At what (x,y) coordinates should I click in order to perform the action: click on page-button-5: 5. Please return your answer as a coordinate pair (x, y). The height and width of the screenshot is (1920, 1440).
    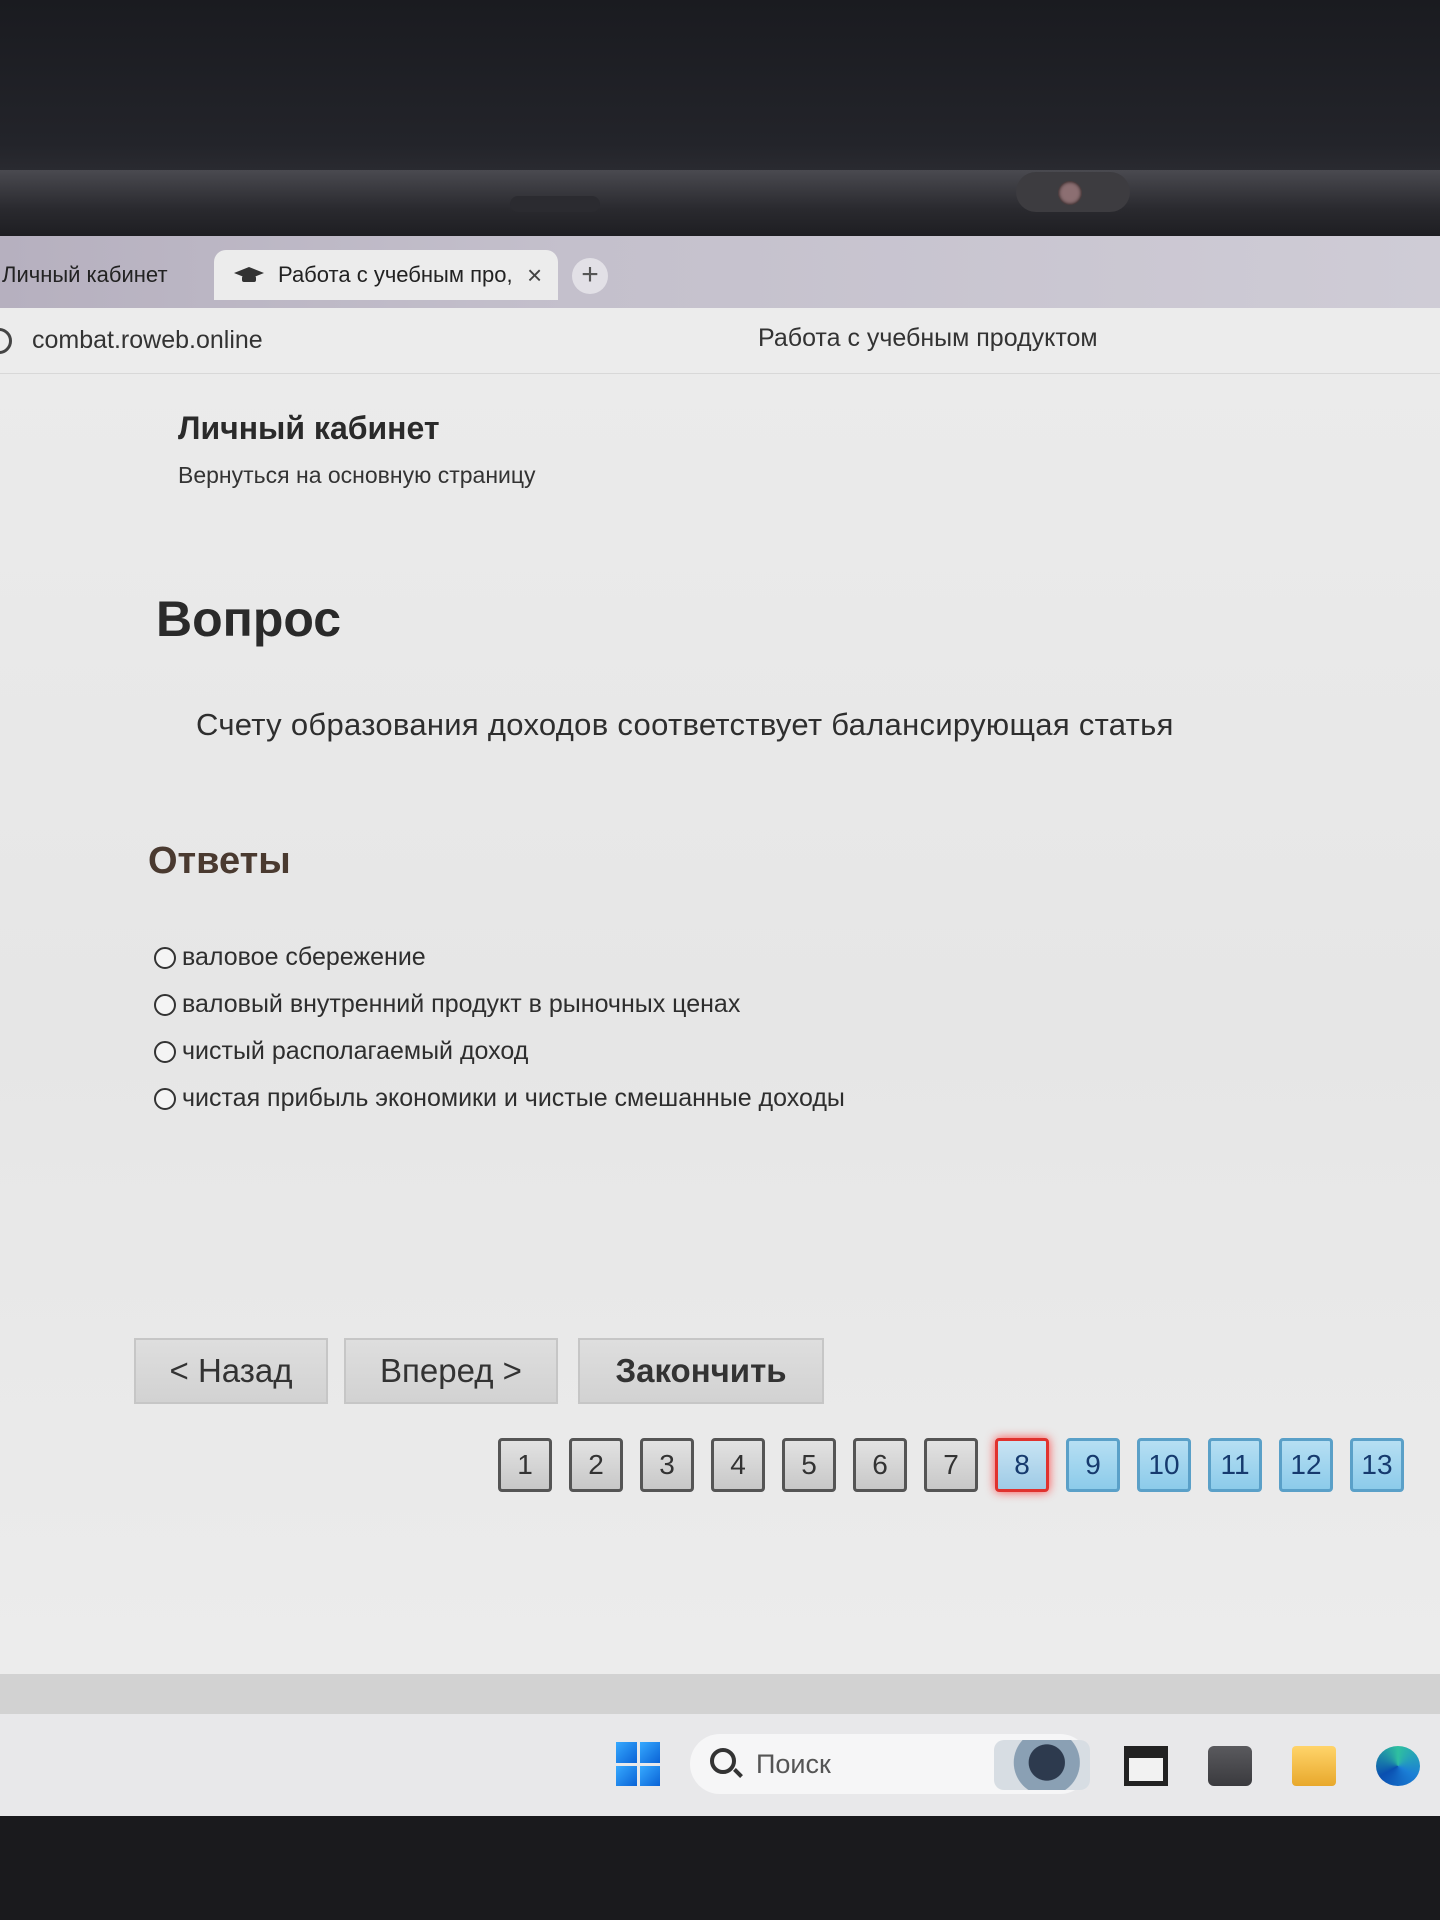
    Looking at the image, I should click on (809, 1465).